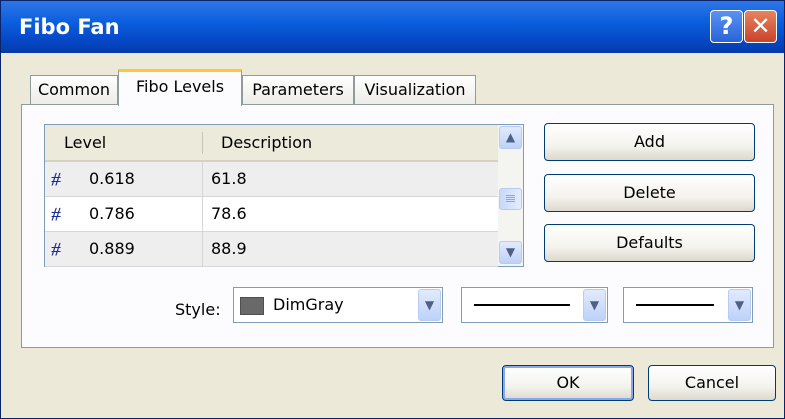 This screenshot has width=785, height=419. Describe the element at coordinates (266, 142) in the screenshot. I see `column-header-description: Description` at that location.